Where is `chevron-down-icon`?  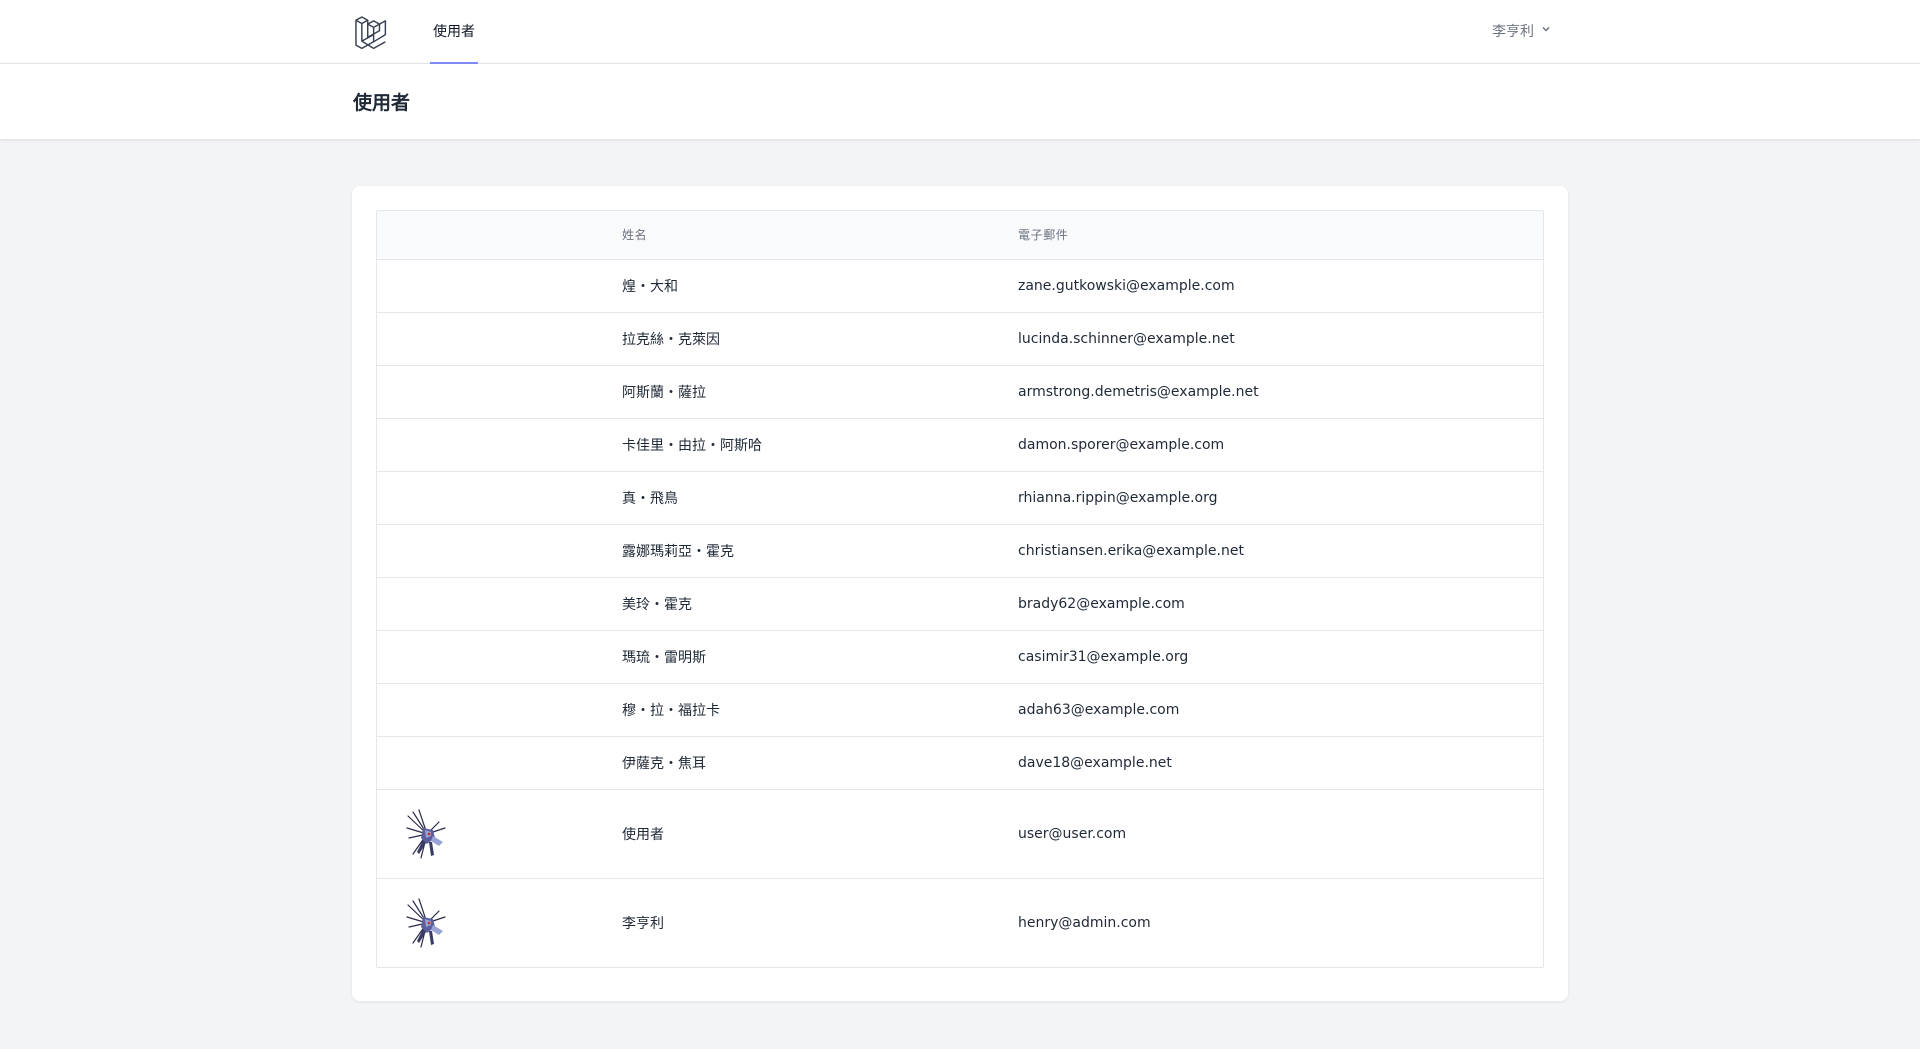
chevron-down-icon is located at coordinates (1546, 31).